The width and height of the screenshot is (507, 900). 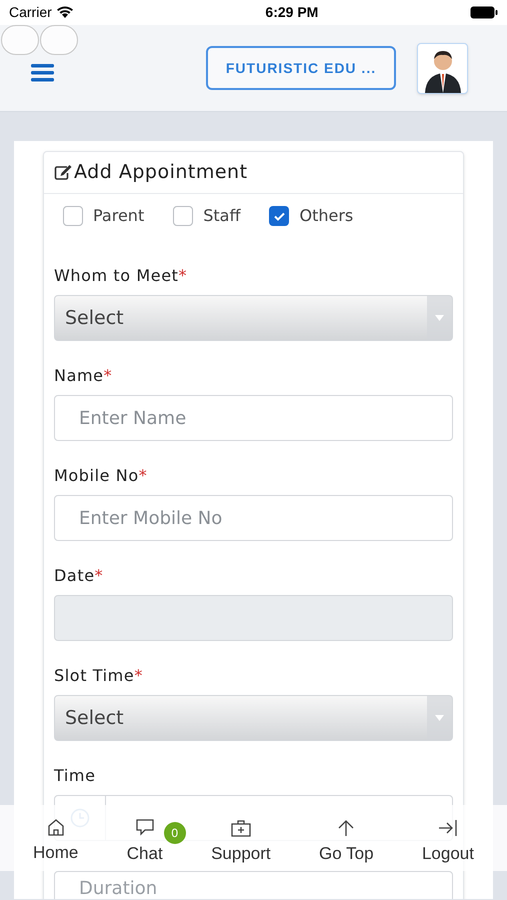 I want to click on menu-icon, so click(x=42, y=73).